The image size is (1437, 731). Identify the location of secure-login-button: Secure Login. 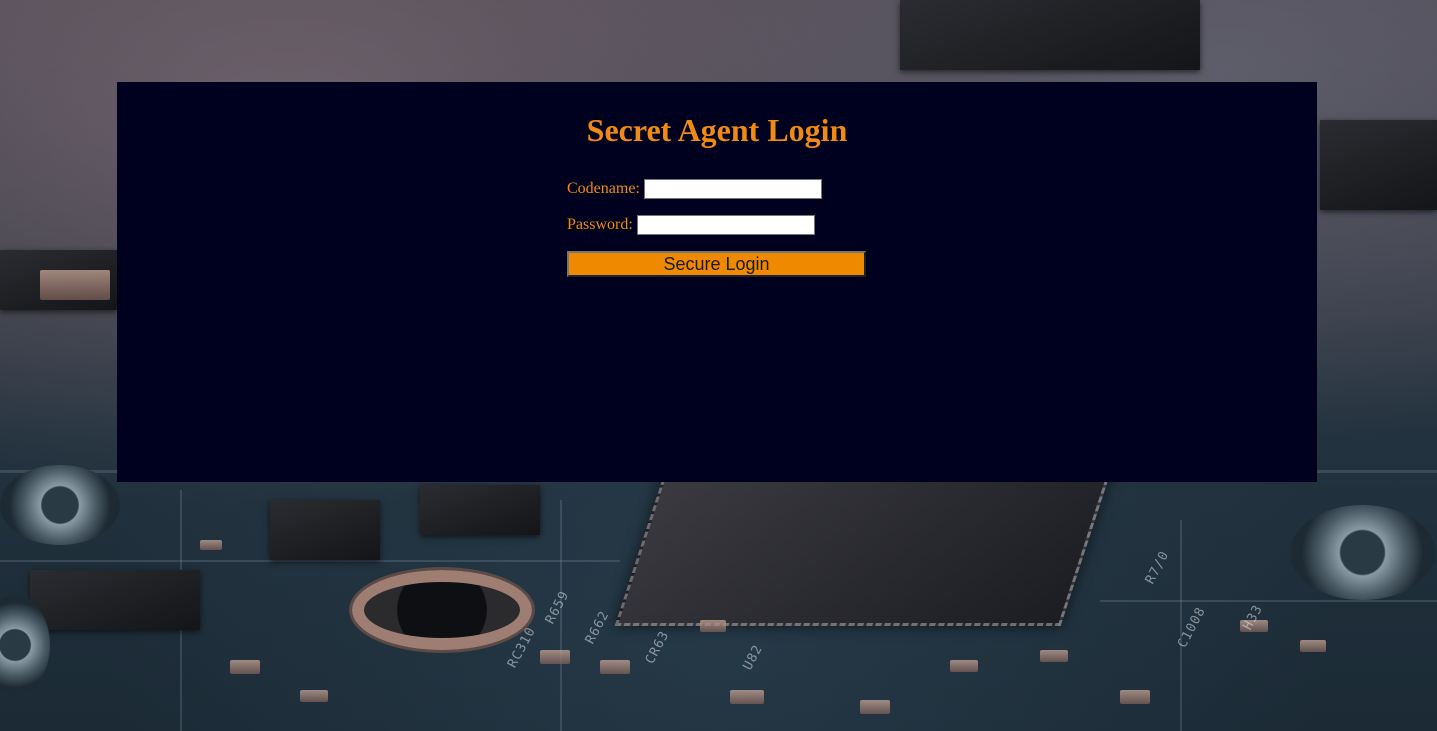
(716, 264).